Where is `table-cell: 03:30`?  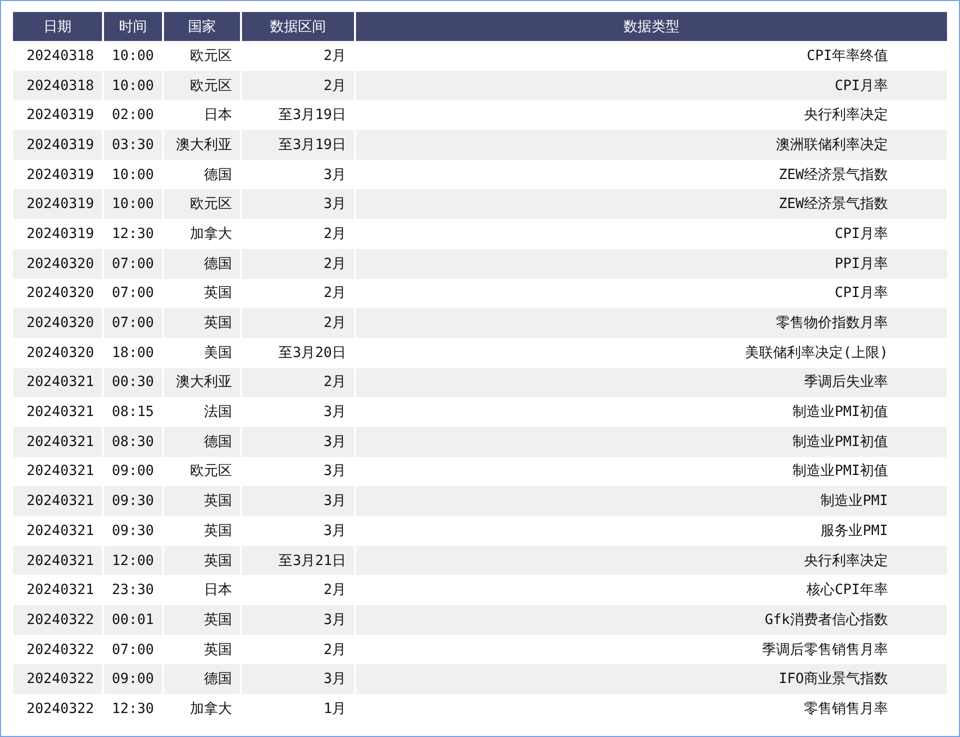
table-cell: 03:30 is located at coordinates (133, 145).